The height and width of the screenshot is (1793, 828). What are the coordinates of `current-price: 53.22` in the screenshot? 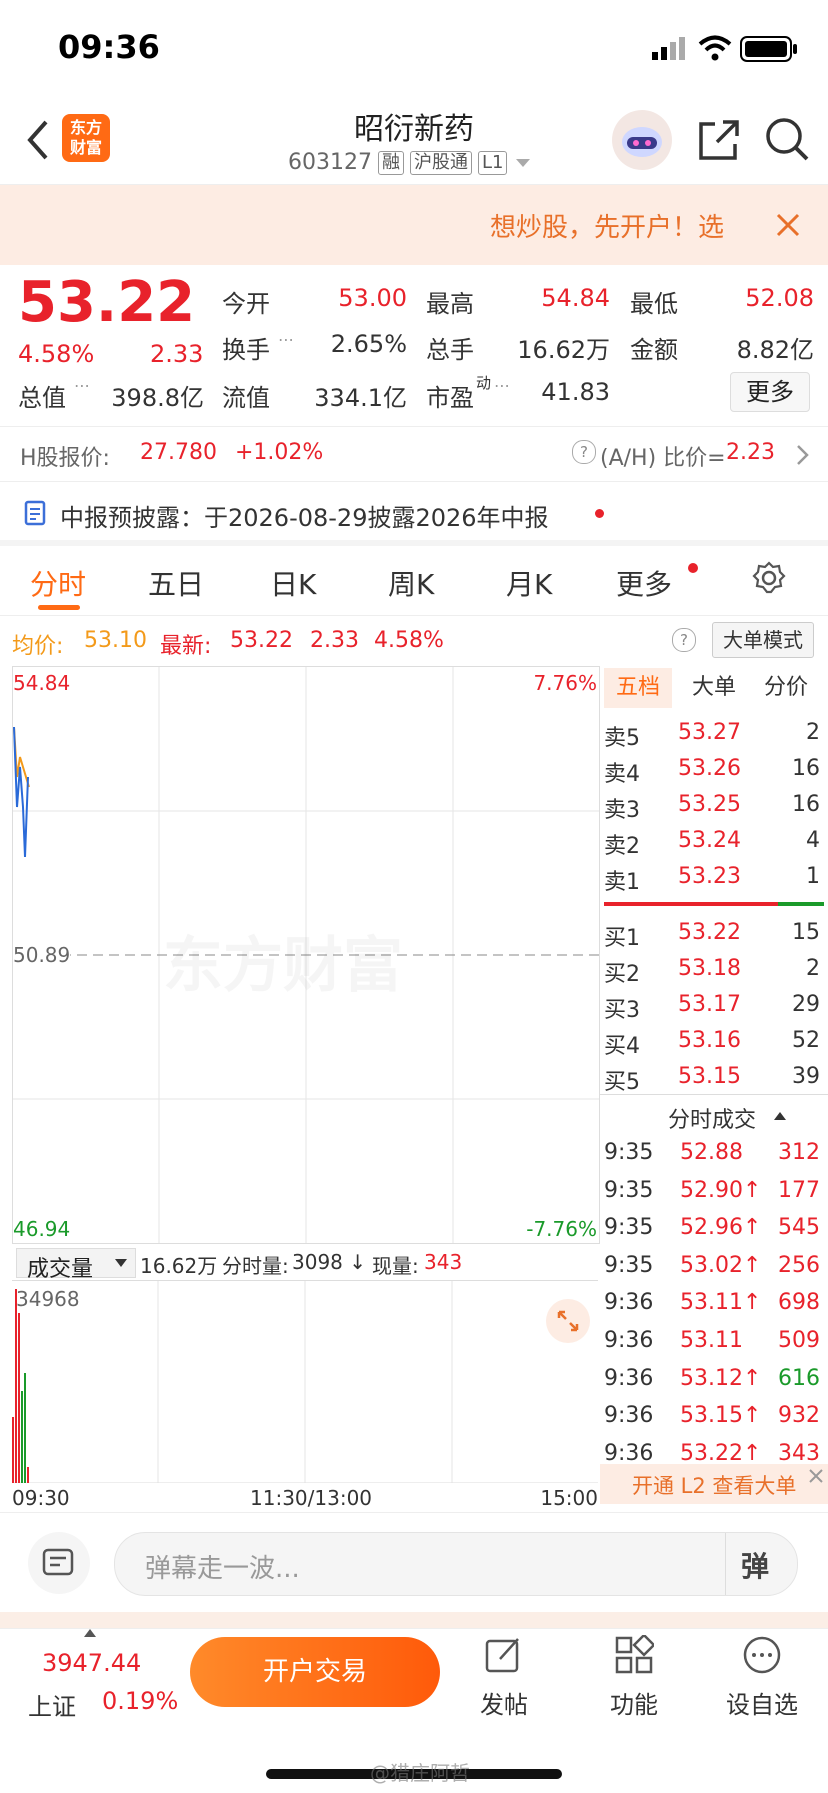 It's located at (107, 302).